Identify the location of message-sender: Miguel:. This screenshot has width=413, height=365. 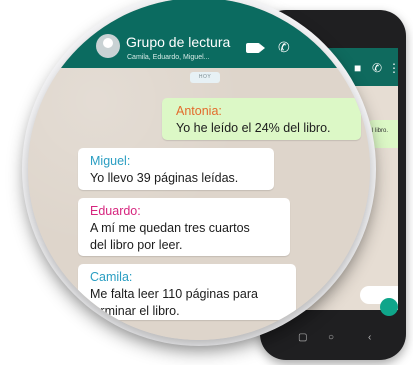
(110, 161).